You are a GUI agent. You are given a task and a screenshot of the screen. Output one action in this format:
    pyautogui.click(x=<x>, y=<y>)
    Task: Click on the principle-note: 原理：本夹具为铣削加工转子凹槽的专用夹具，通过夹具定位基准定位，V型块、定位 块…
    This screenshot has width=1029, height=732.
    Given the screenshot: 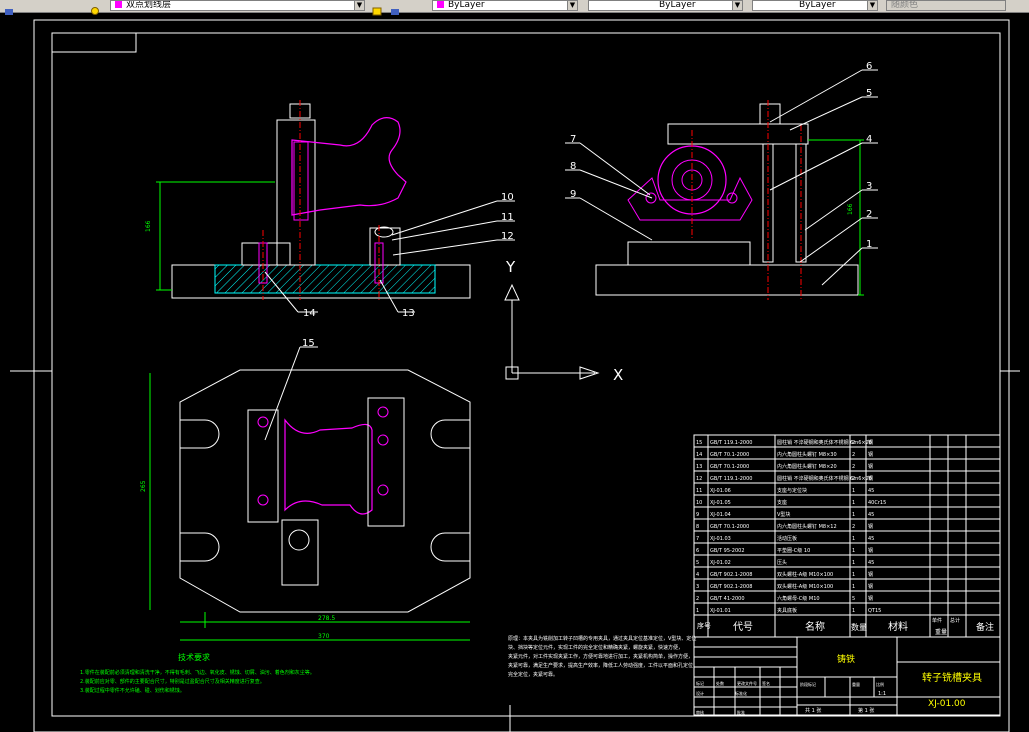 What is the action you would take?
    pyautogui.click(x=602, y=656)
    